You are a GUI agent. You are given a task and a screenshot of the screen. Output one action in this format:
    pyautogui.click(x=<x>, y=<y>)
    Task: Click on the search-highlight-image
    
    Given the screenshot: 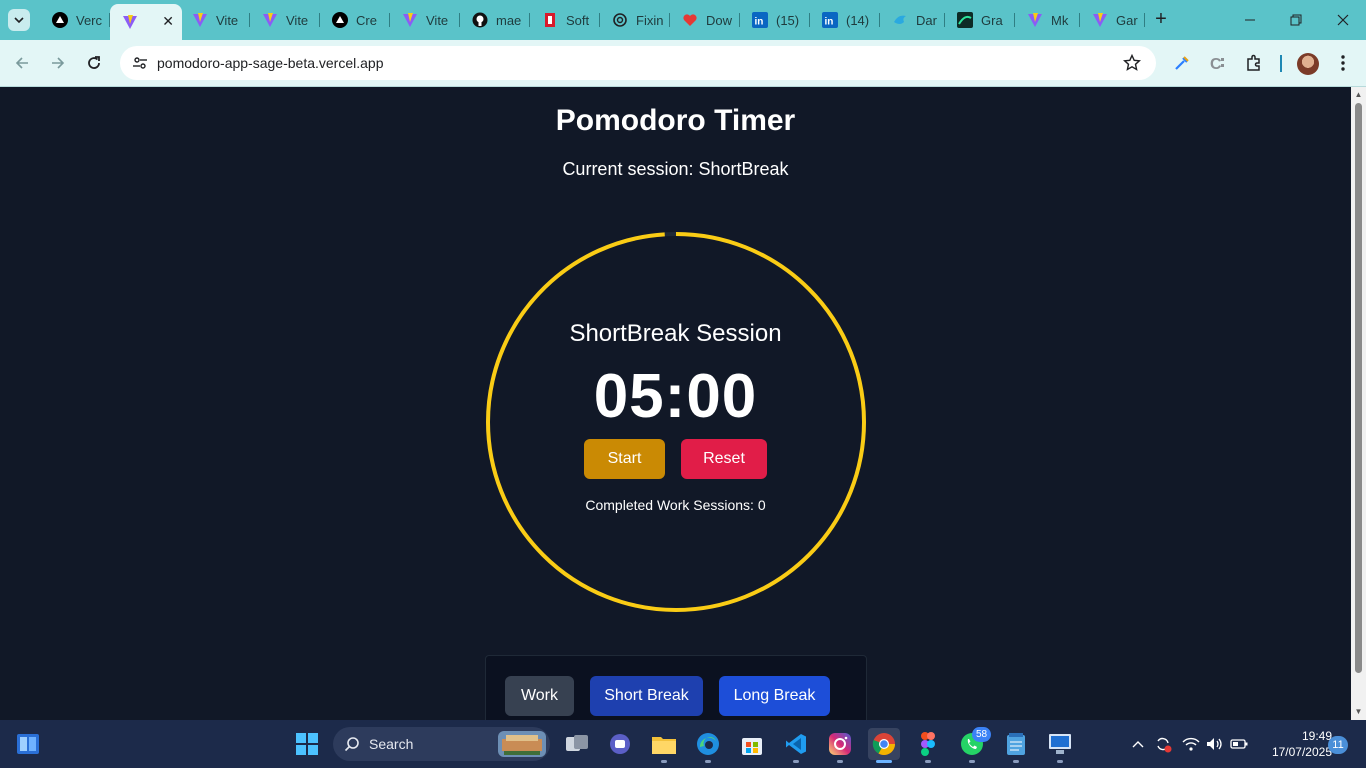 What is the action you would take?
    pyautogui.click(x=522, y=744)
    